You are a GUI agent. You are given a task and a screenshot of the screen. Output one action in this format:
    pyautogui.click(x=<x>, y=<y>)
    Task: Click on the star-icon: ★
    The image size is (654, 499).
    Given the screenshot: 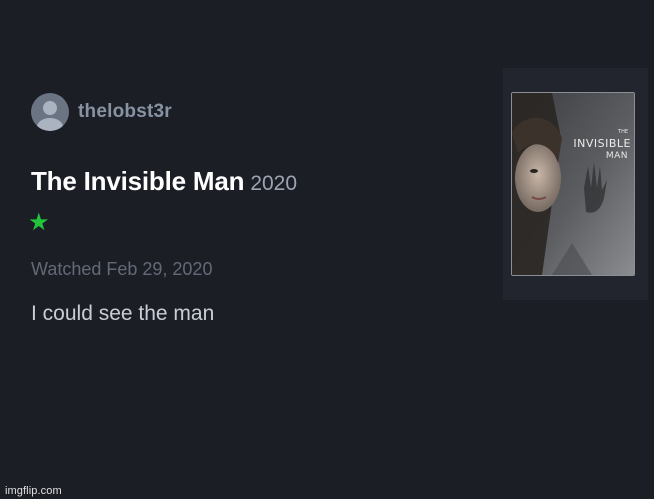 What is the action you would take?
    pyautogui.click(x=39, y=222)
    